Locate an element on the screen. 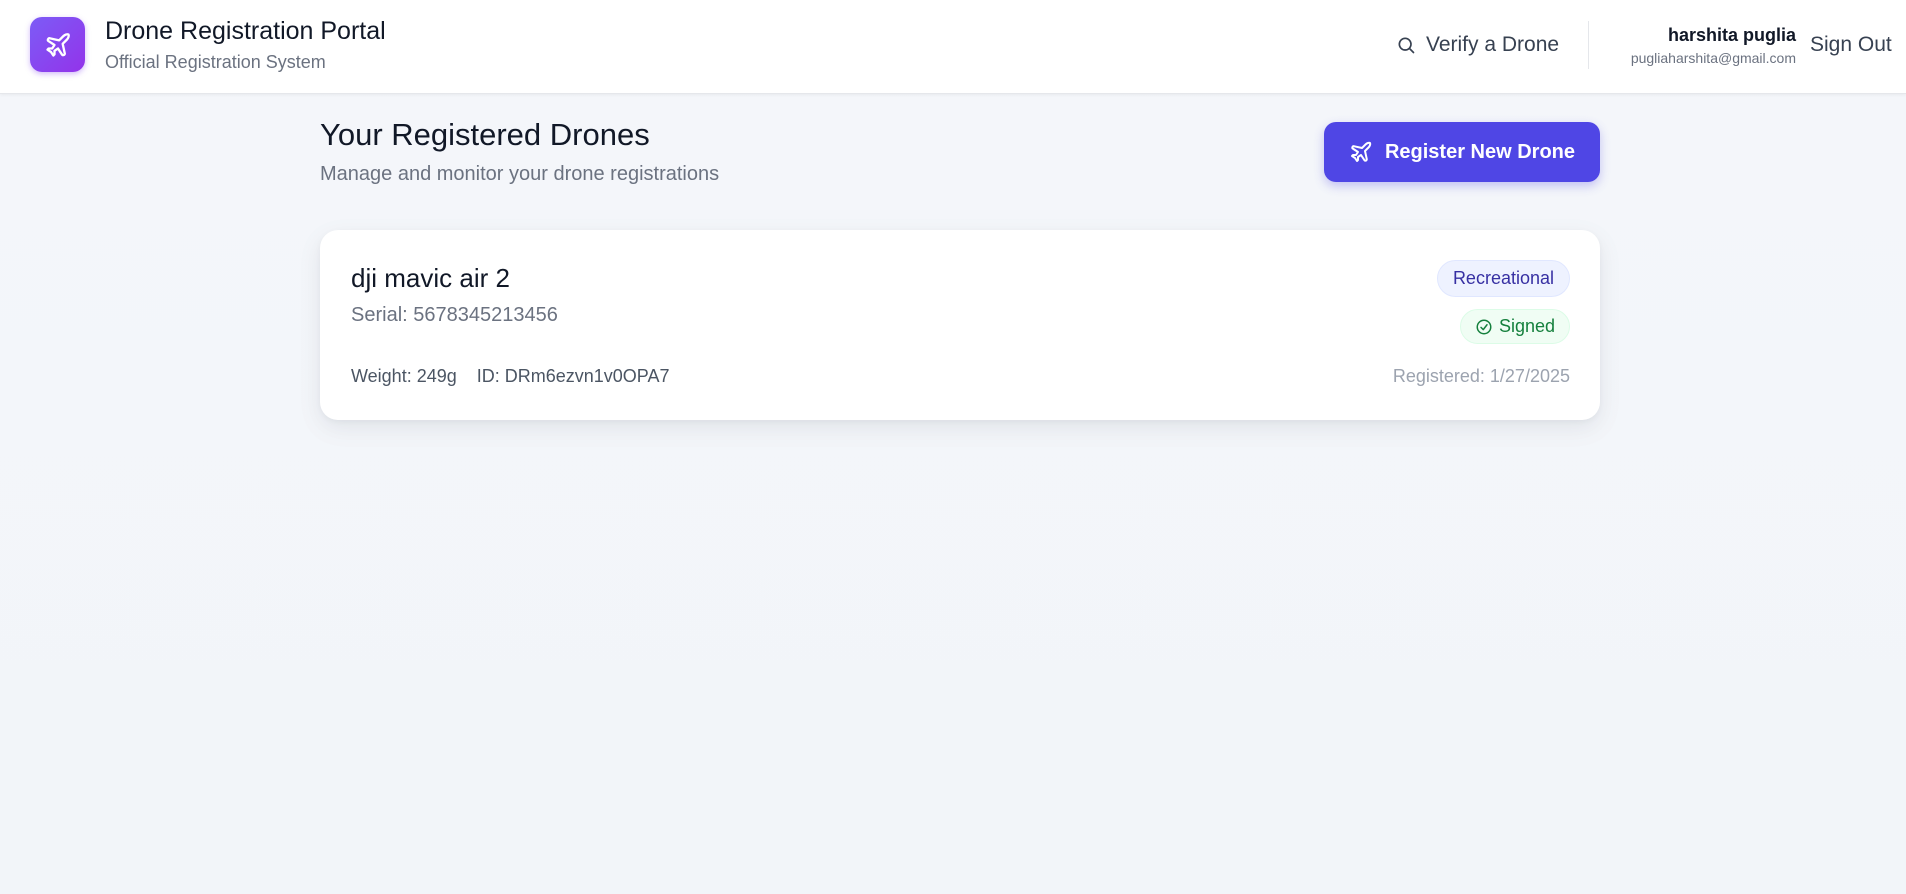 The height and width of the screenshot is (894, 1906). verify-drone-button: Verify a Drone is located at coordinates (1477, 45).